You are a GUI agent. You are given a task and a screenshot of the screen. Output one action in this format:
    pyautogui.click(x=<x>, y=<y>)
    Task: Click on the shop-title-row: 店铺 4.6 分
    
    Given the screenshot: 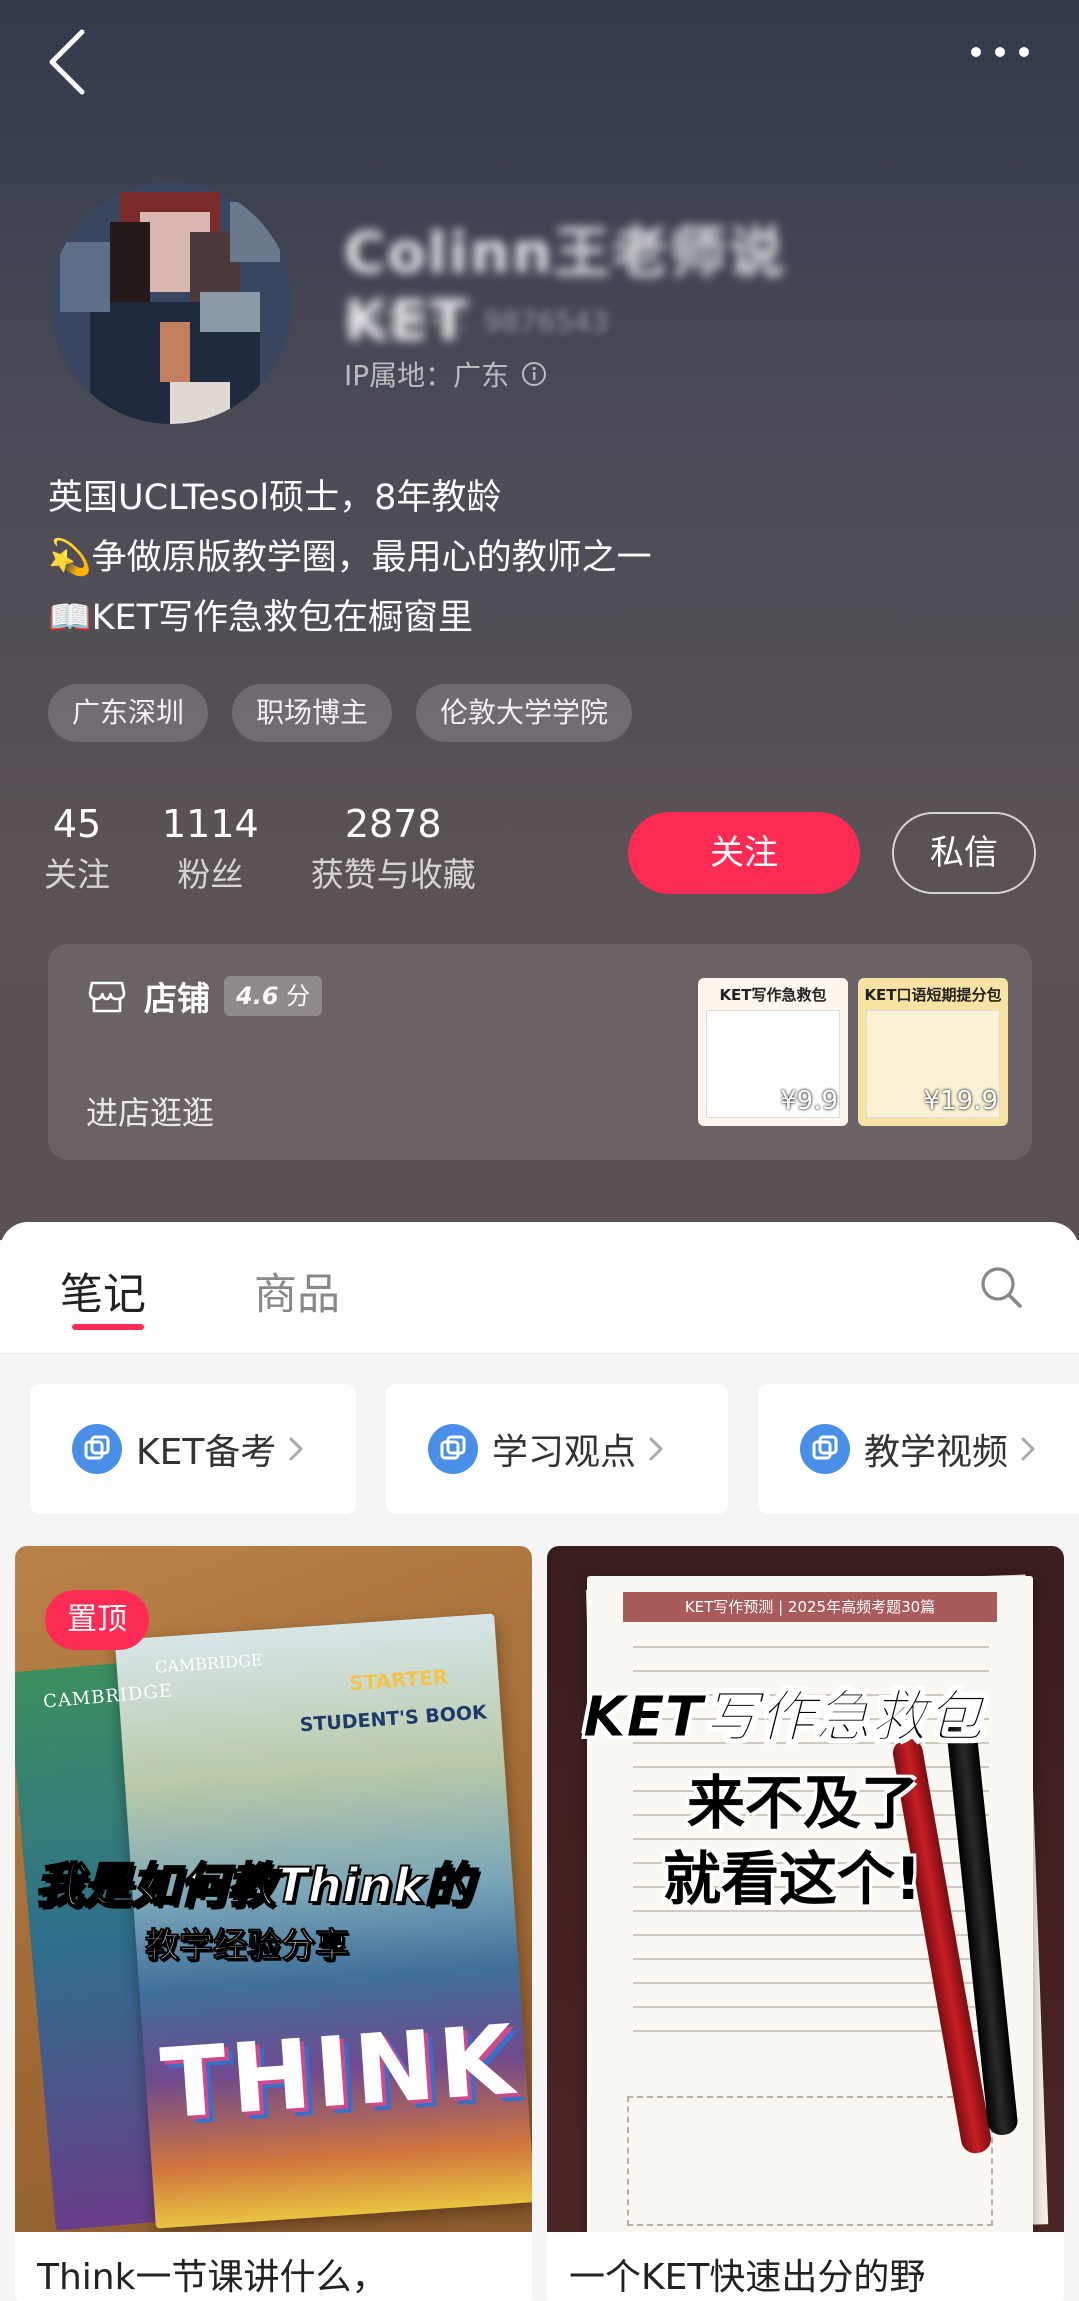 What is the action you would take?
    pyautogui.click(x=204, y=996)
    